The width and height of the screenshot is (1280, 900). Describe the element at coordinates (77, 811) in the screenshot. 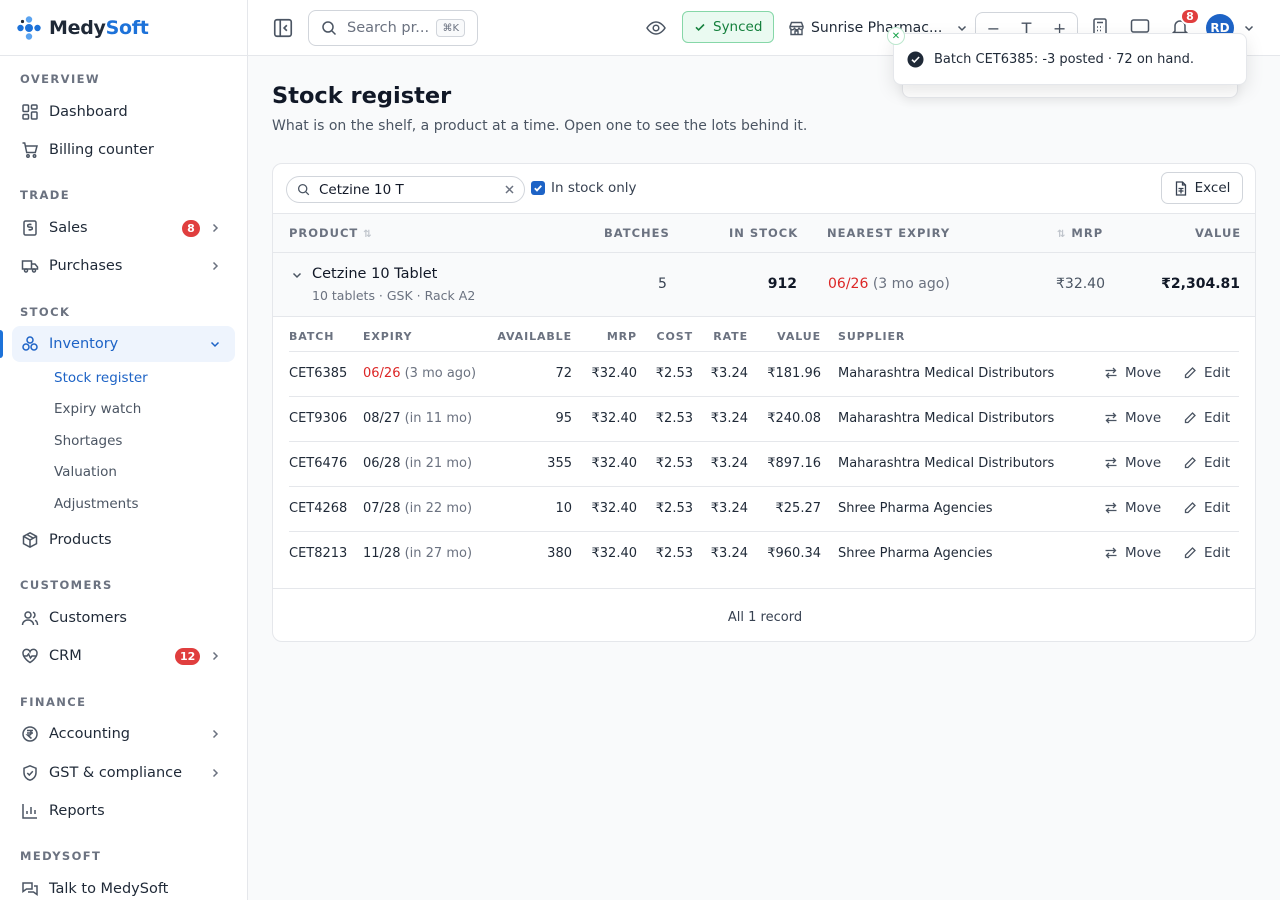

I see `sidebar-item-label: Reports` at that location.